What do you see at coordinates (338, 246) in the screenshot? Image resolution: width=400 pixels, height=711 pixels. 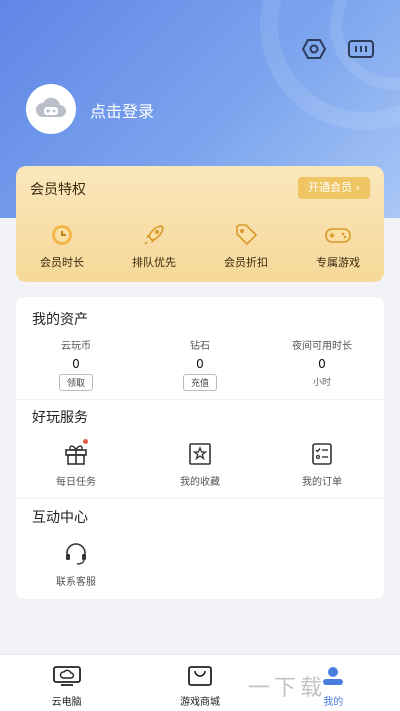 I see `vip-item-games: 专属游戏` at bounding box center [338, 246].